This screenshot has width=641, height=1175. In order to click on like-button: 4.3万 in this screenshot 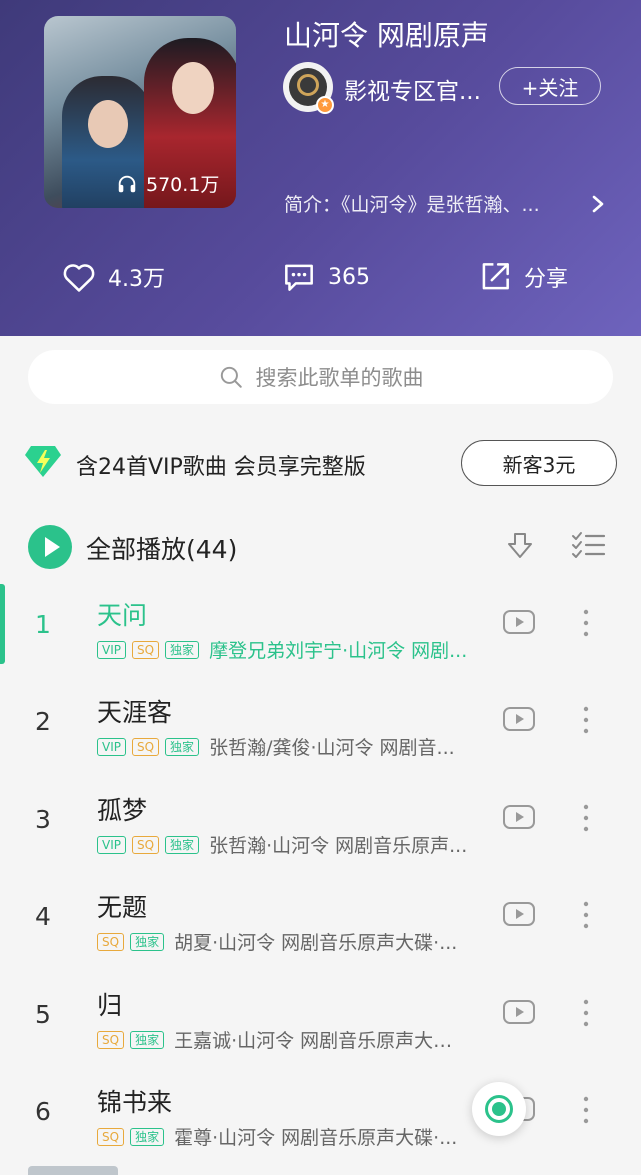, I will do `click(112, 277)`.